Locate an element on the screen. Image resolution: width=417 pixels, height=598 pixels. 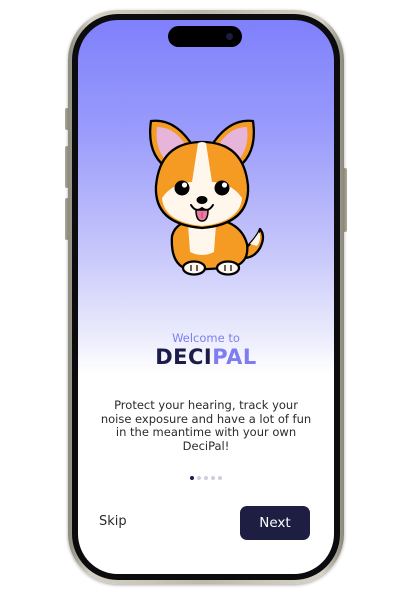
welcome-text: Welcome to is located at coordinates (206, 338).